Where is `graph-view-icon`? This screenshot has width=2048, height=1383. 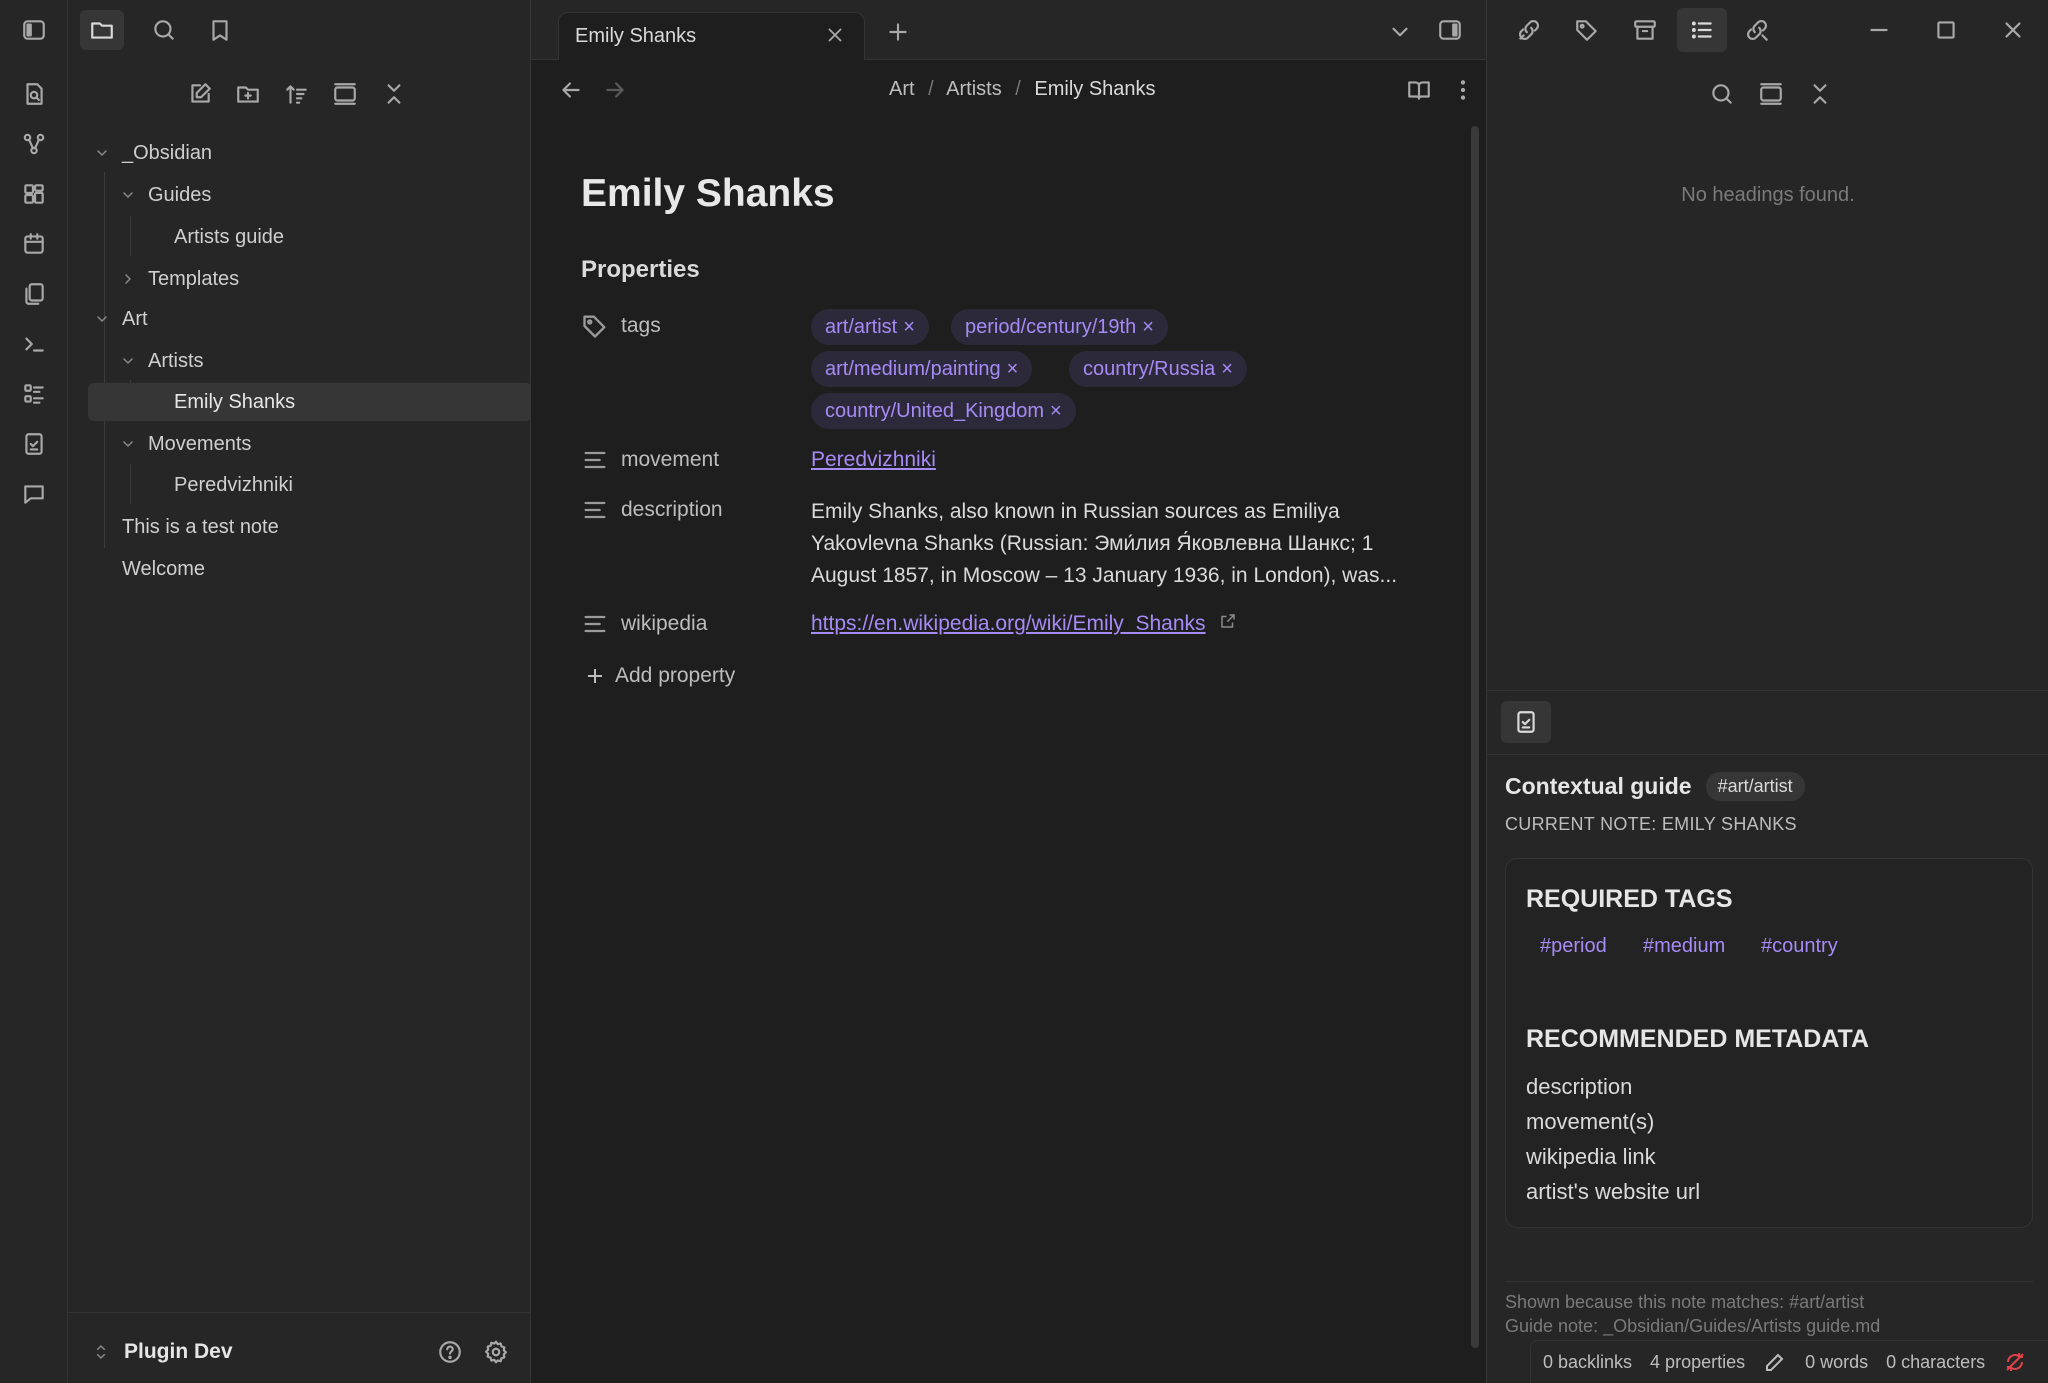
graph-view-icon is located at coordinates (34, 144).